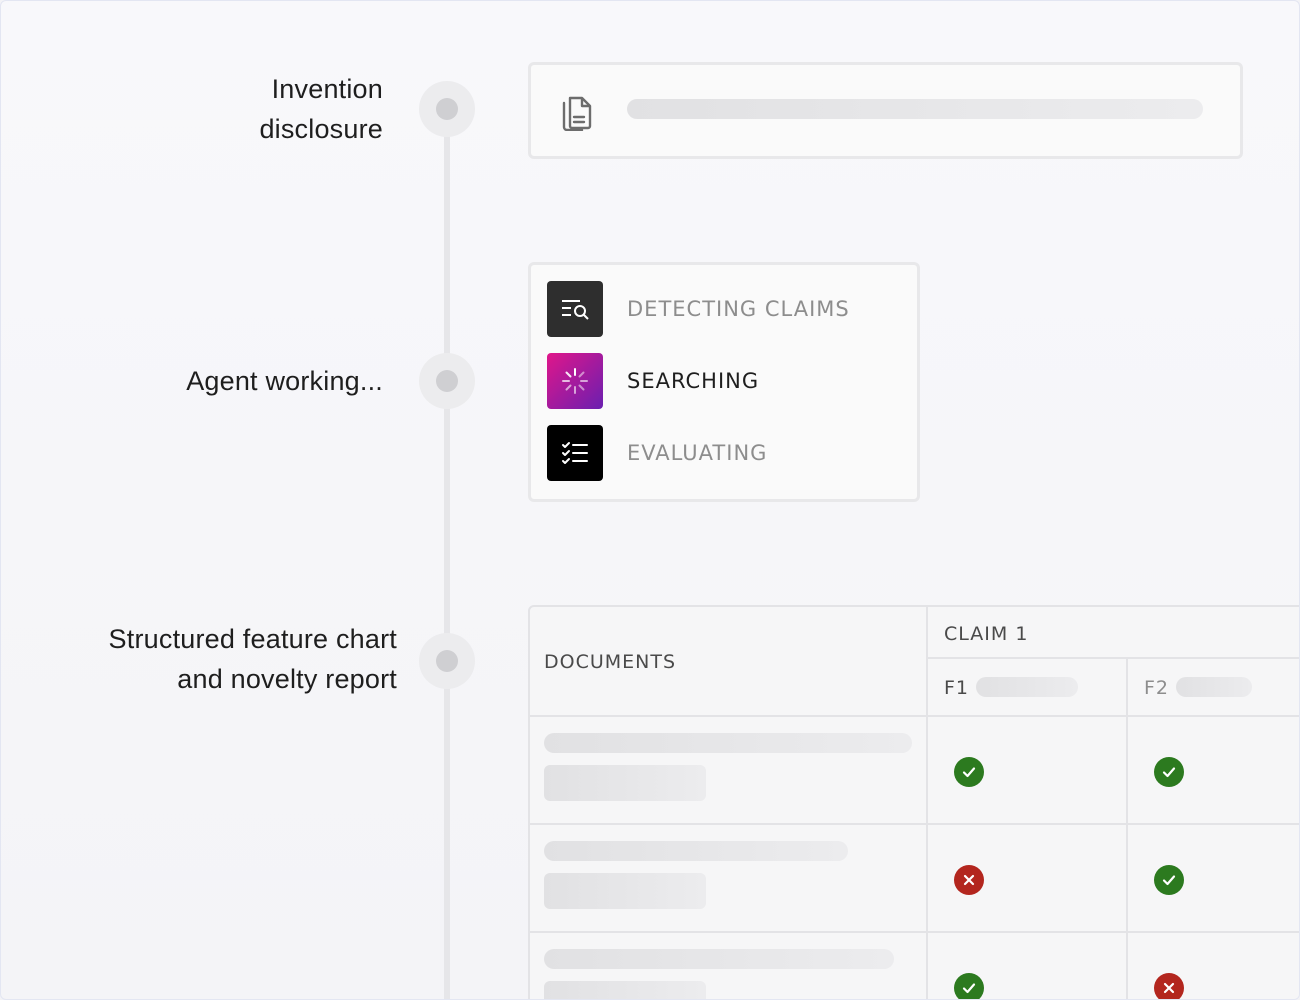 This screenshot has height=1000, width=1300. Describe the element at coordinates (252, 639) in the screenshot. I see `step-label-line: Structured feature chart` at that location.